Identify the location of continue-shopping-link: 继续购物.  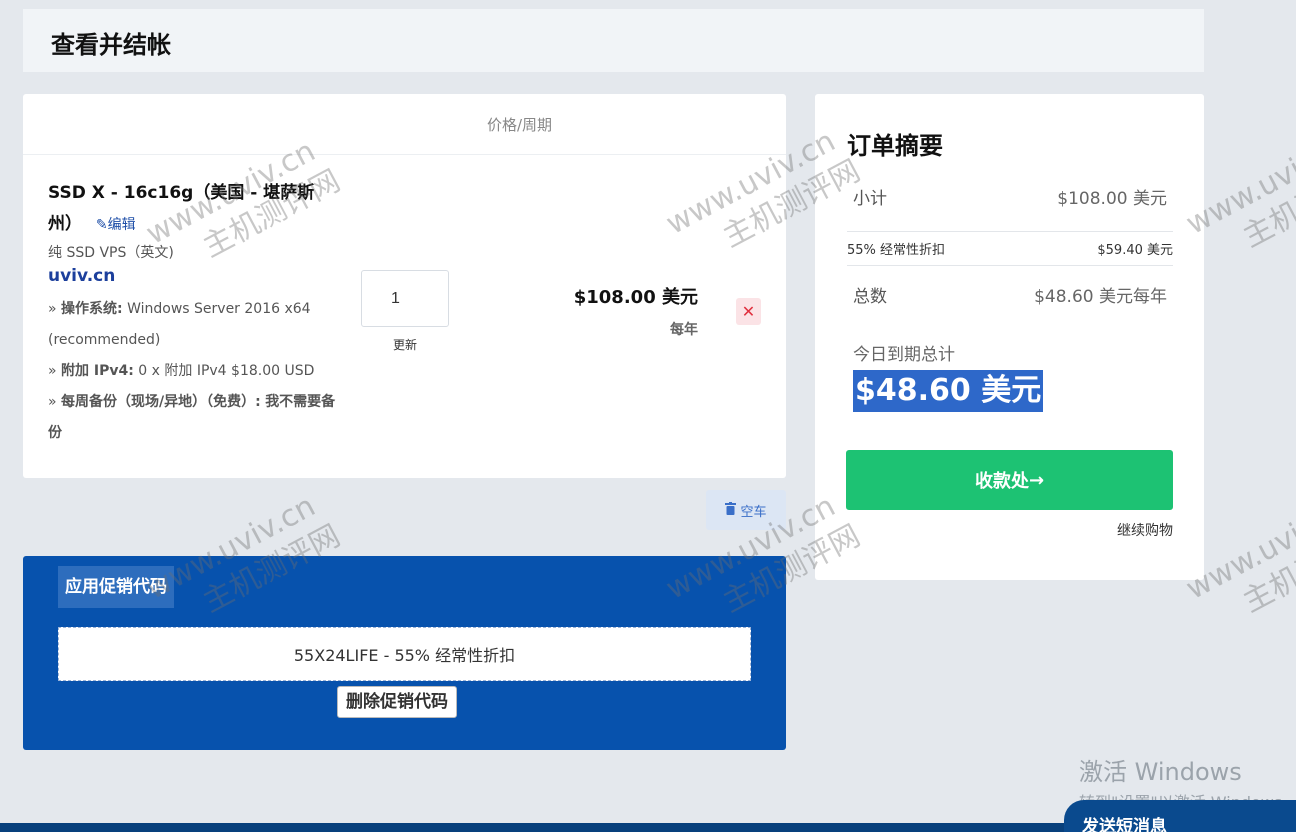
(1145, 530).